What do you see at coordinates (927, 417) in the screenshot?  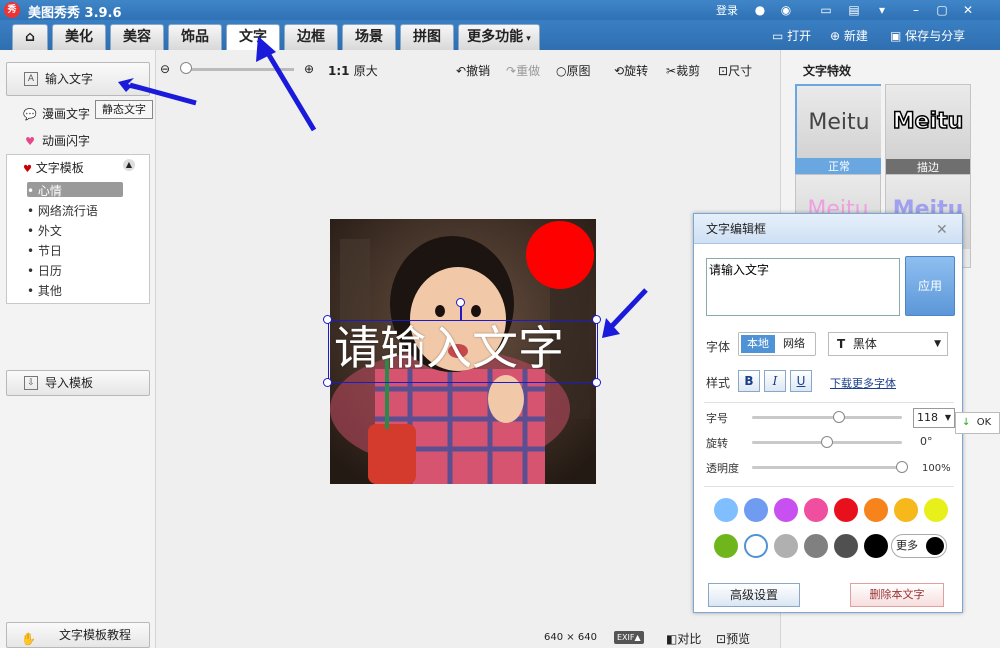 I see `size-value: 118` at bounding box center [927, 417].